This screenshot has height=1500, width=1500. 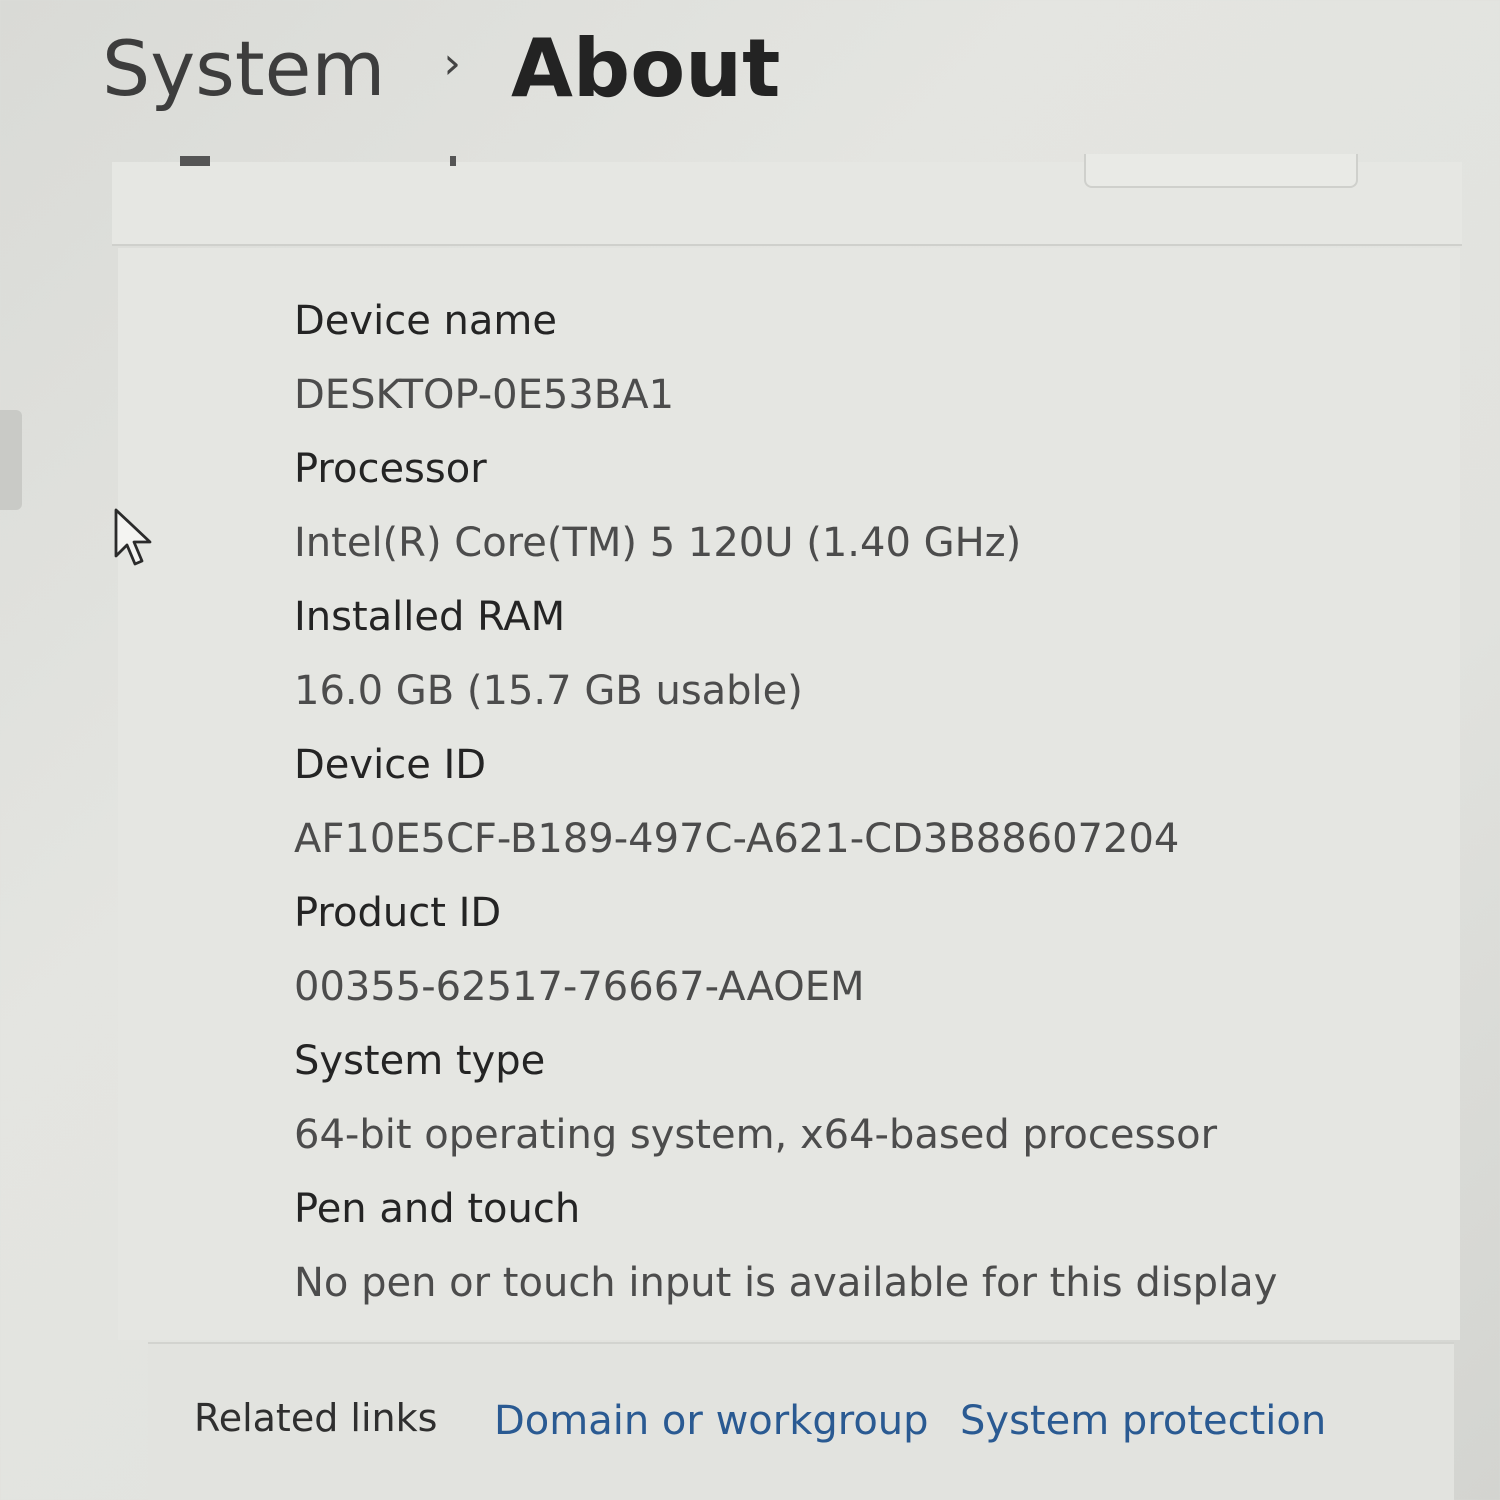 What do you see at coordinates (316, 1418) in the screenshot?
I see `related-links-label: Related links` at bounding box center [316, 1418].